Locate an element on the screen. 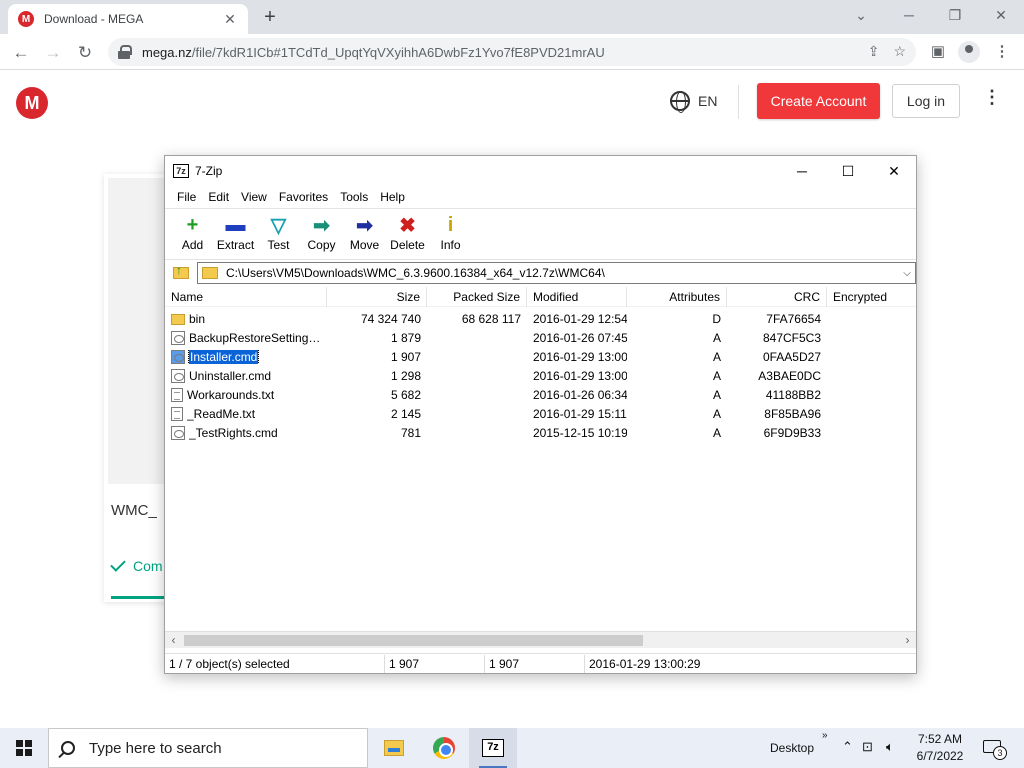 This screenshot has height=768, width=1024. menu-favorites: Favorites is located at coordinates (303, 197).